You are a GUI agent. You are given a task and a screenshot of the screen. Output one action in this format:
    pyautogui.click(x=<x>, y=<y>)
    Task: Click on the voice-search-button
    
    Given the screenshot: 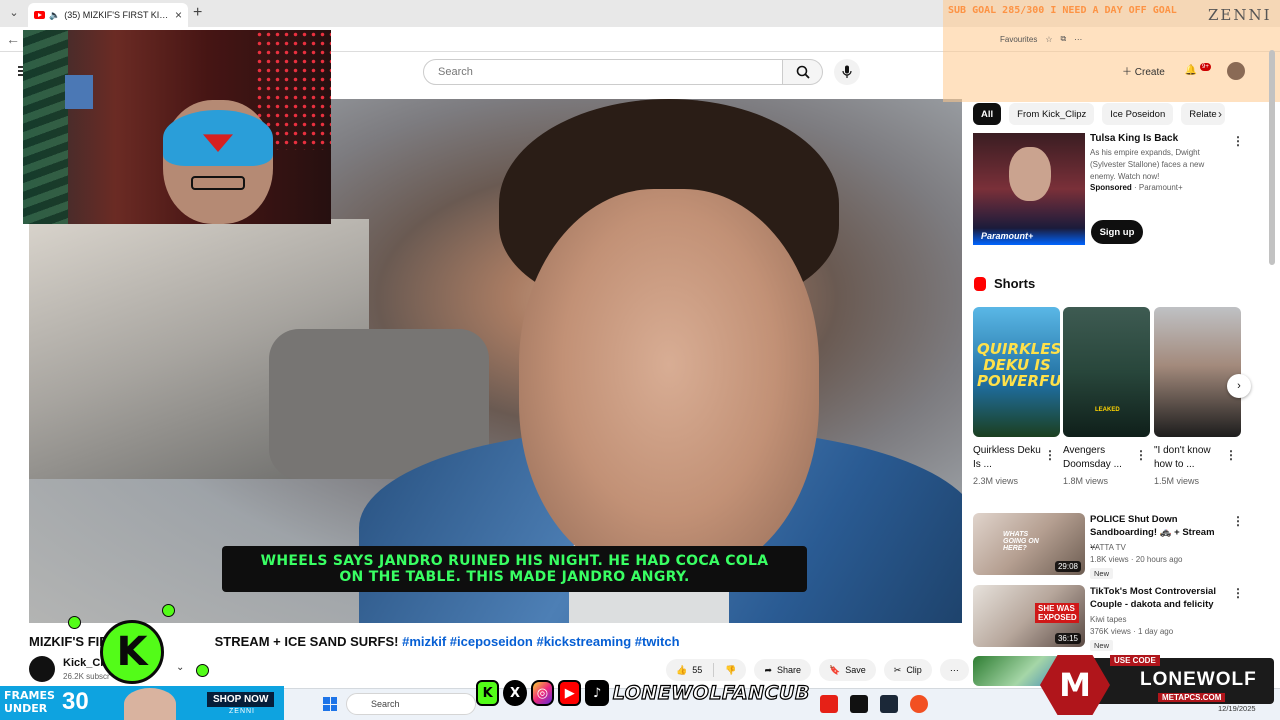 What is the action you would take?
    pyautogui.click(x=847, y=72)
    